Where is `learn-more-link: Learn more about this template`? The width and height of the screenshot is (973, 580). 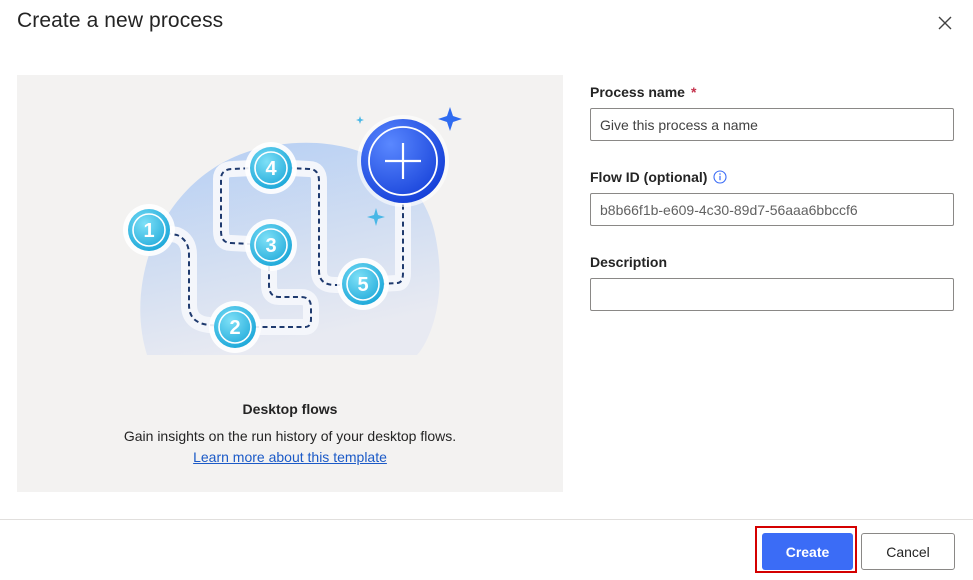 learn-more-link: Learn more about this template is located at coordinates (290, 457).